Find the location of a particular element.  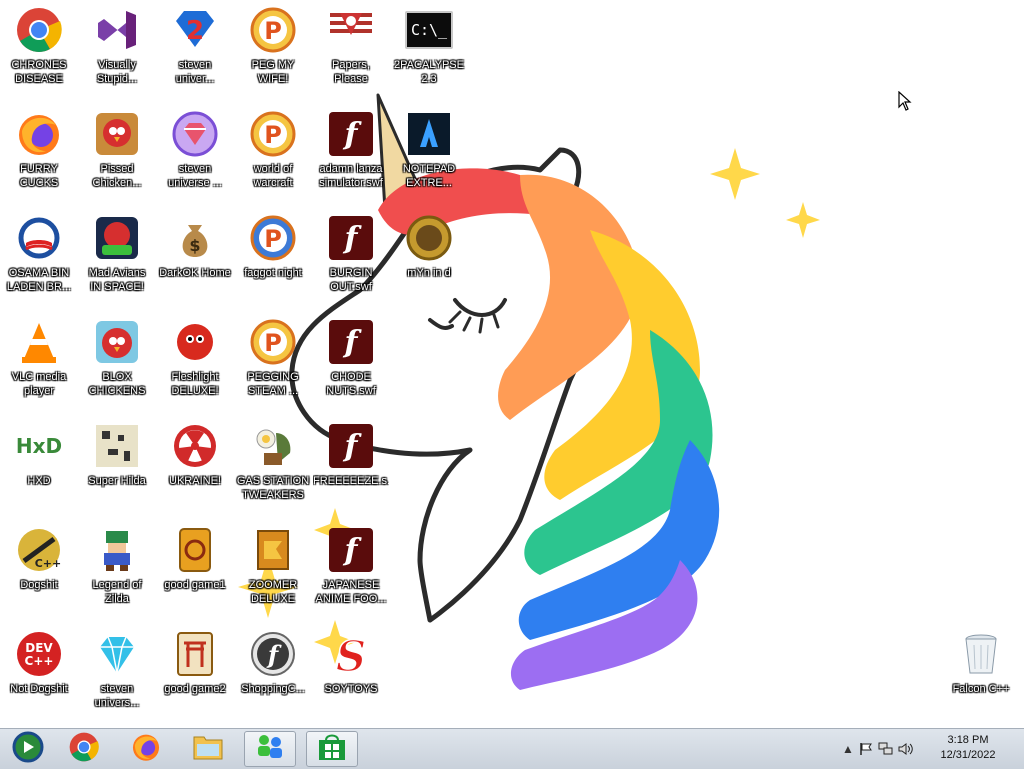

desktop-icon: good game2 is located at coordinates (195, 672).